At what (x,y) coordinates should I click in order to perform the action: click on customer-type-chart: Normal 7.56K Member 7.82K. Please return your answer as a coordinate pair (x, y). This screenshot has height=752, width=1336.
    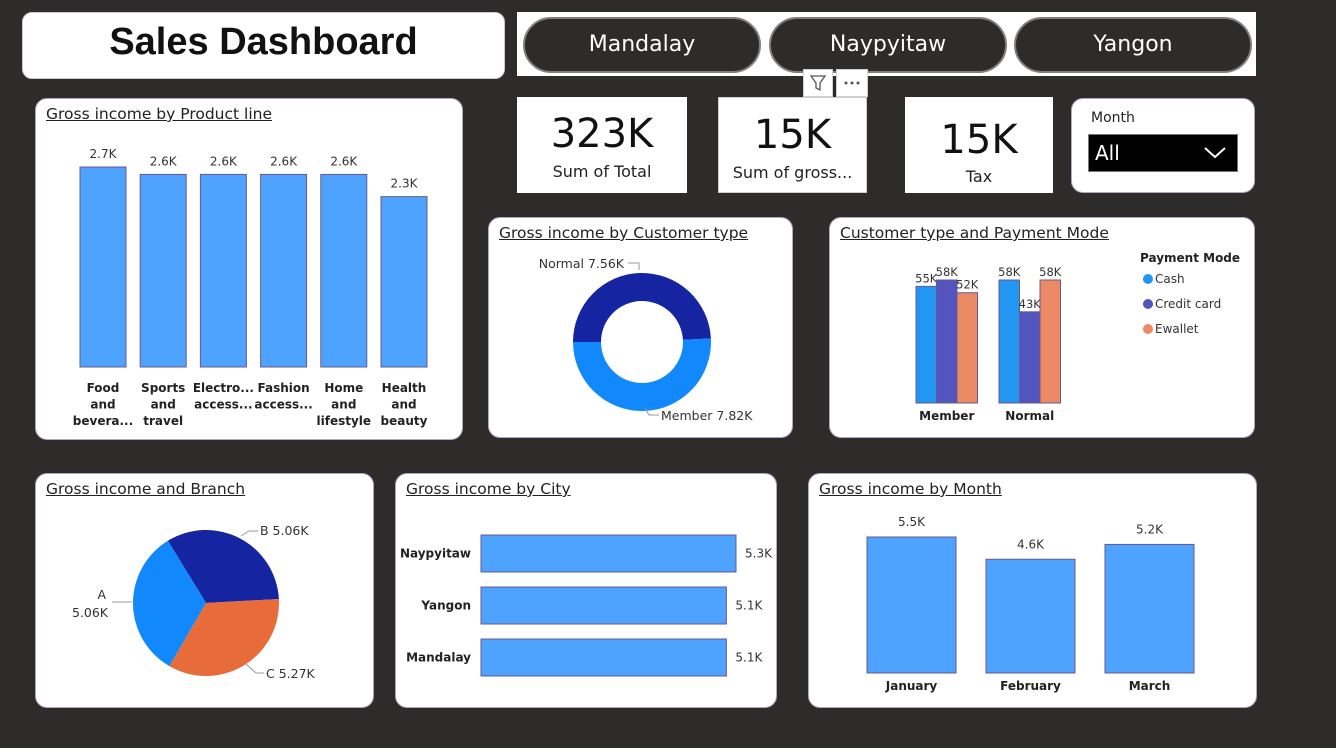
    Looking at the image, I should click on (646, 339).